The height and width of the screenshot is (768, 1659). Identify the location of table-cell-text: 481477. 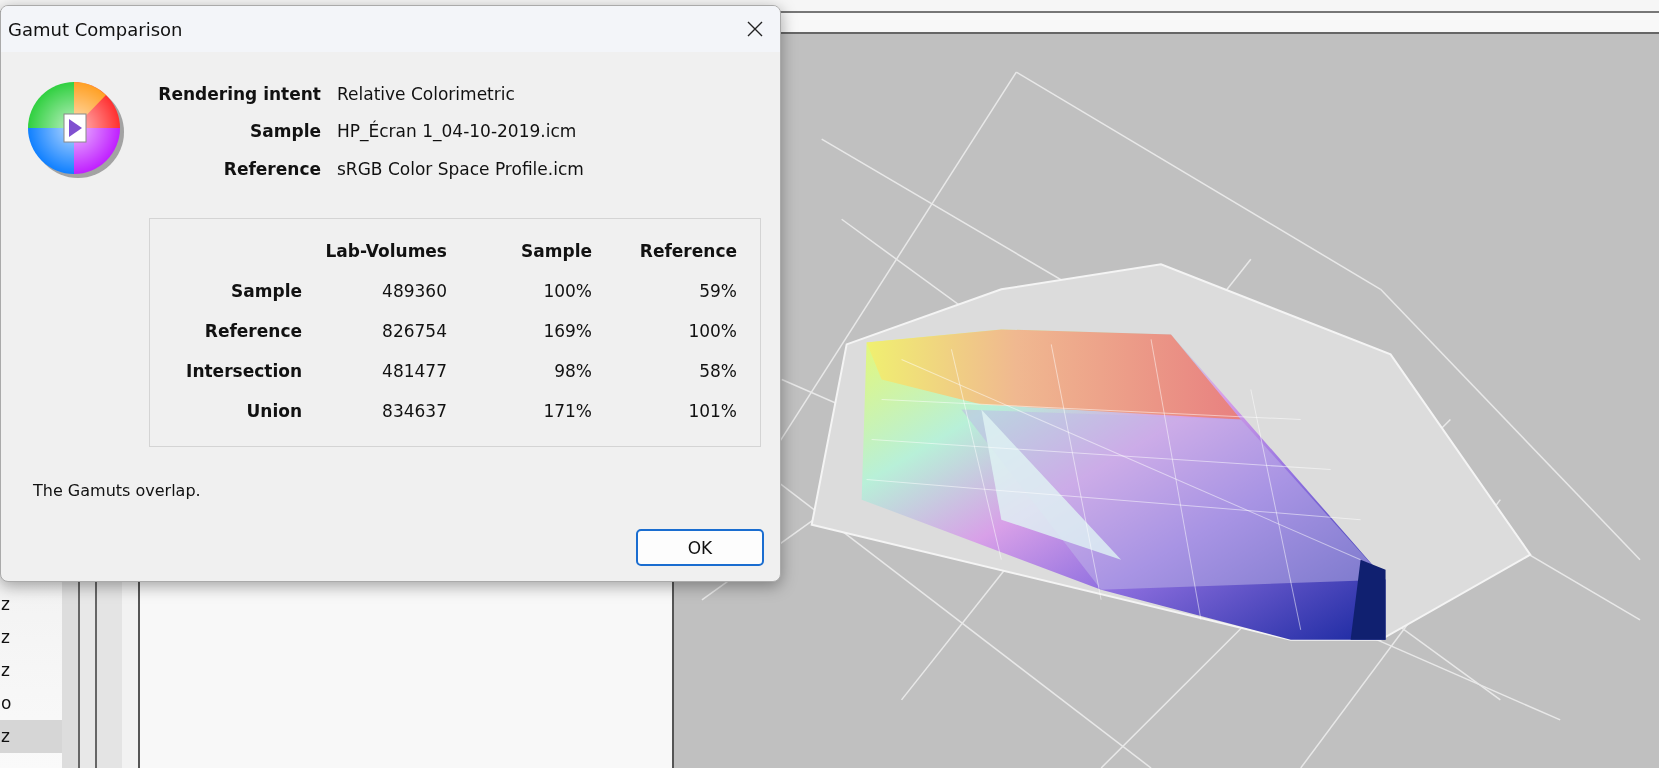
(414, 372).